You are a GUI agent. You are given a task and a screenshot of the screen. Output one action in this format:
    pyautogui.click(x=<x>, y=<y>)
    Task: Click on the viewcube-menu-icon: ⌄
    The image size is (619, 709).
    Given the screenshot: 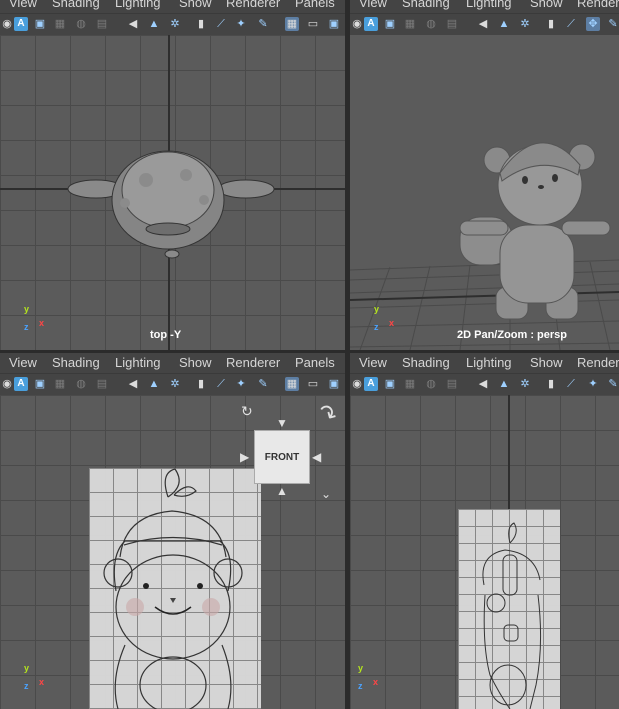 What is the action you would take?
    pyautogui.click(x=326, y=494)
    